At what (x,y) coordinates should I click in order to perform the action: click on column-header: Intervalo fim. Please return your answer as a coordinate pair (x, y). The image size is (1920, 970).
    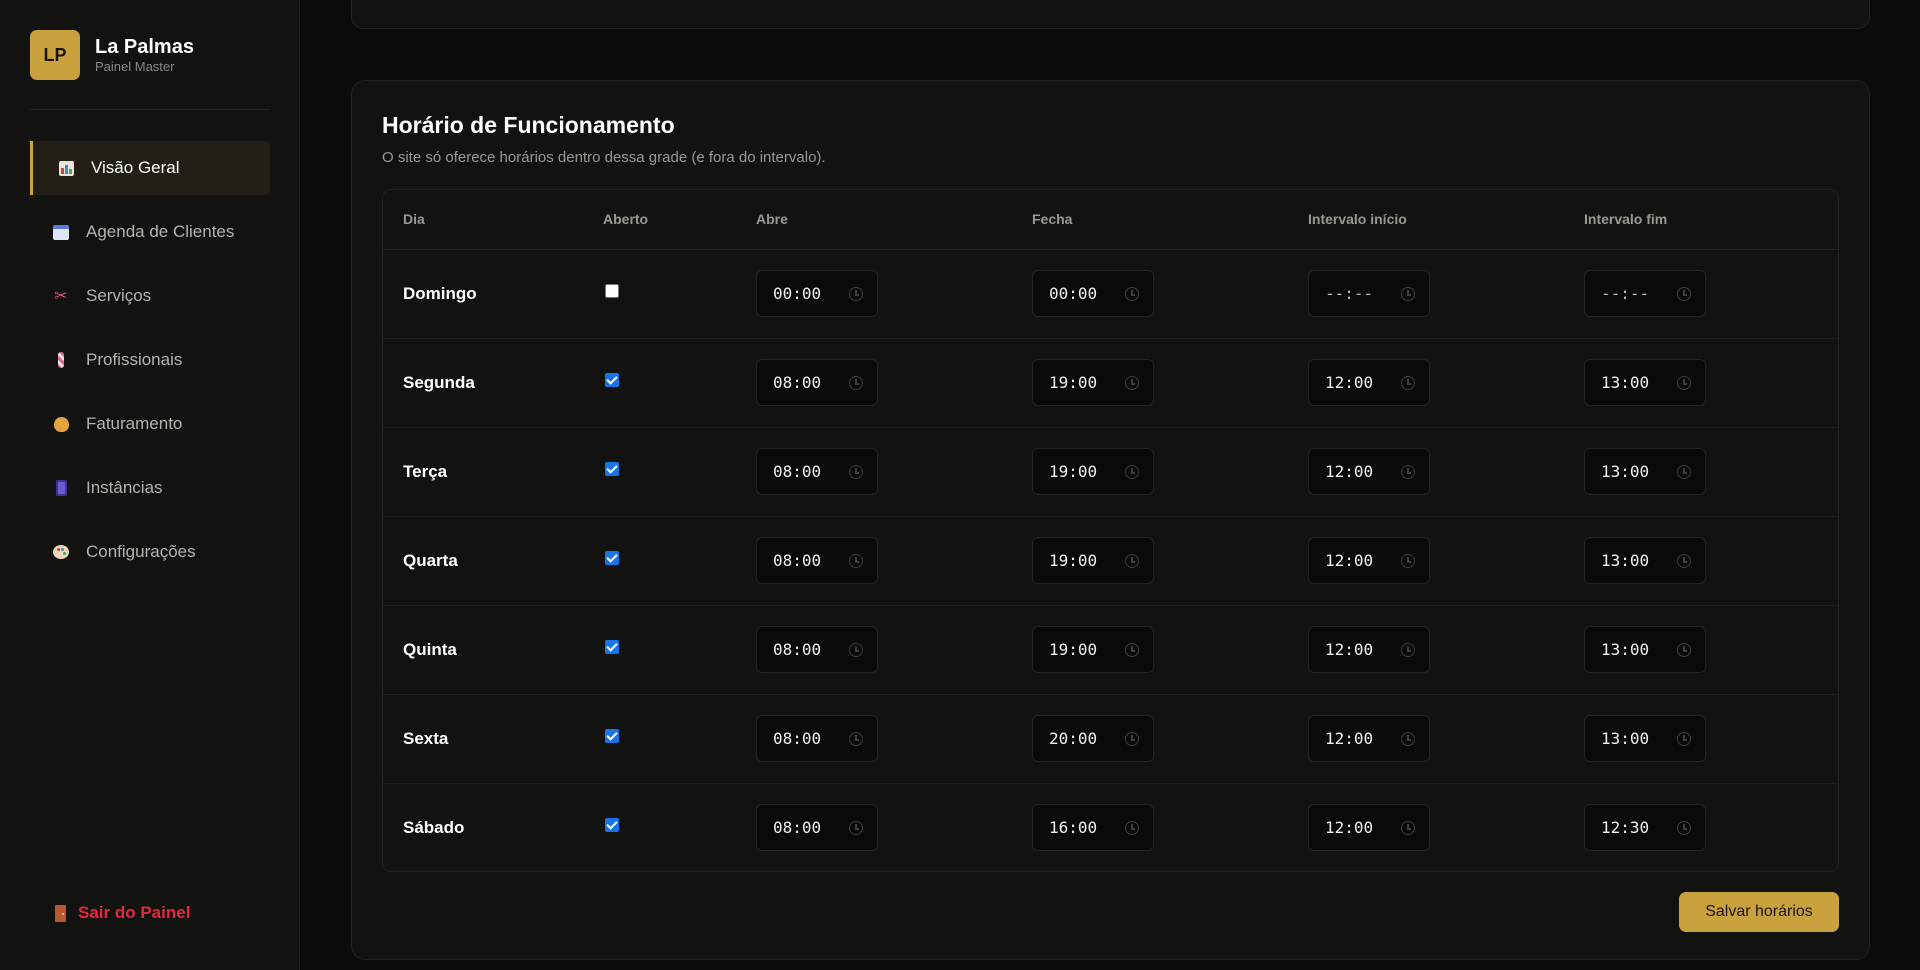
    Looking at the image, I should click on (1701, 220).